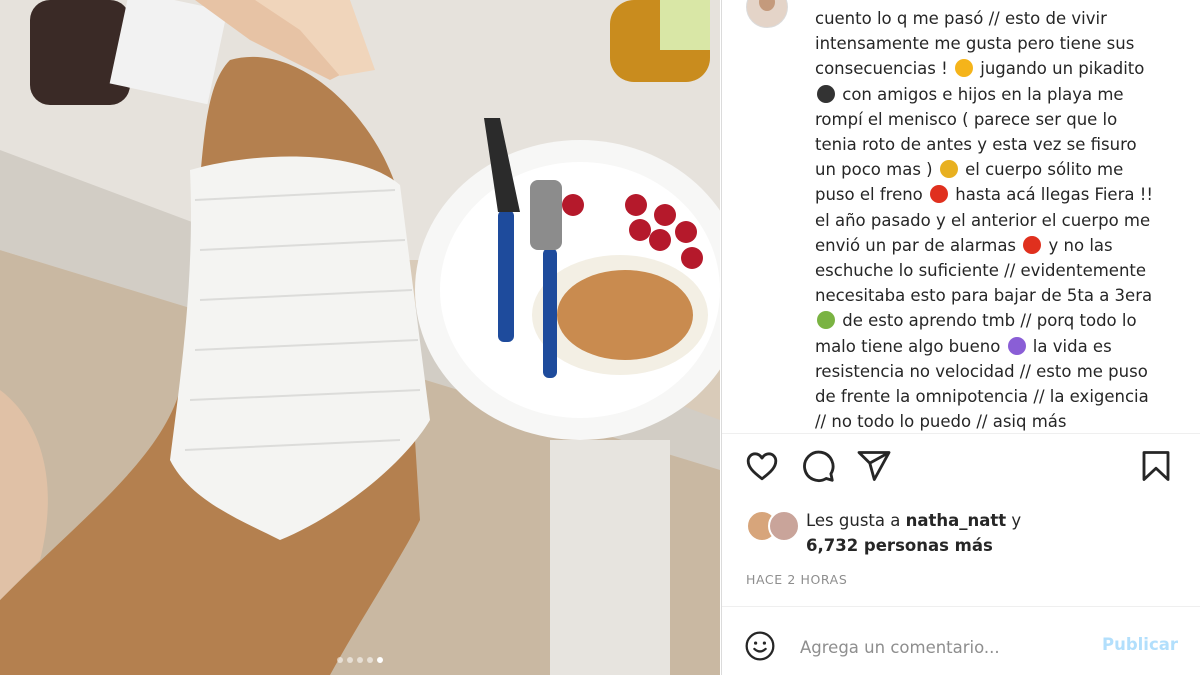  I want to click on caption-text: y no las, so click(1078, 245).